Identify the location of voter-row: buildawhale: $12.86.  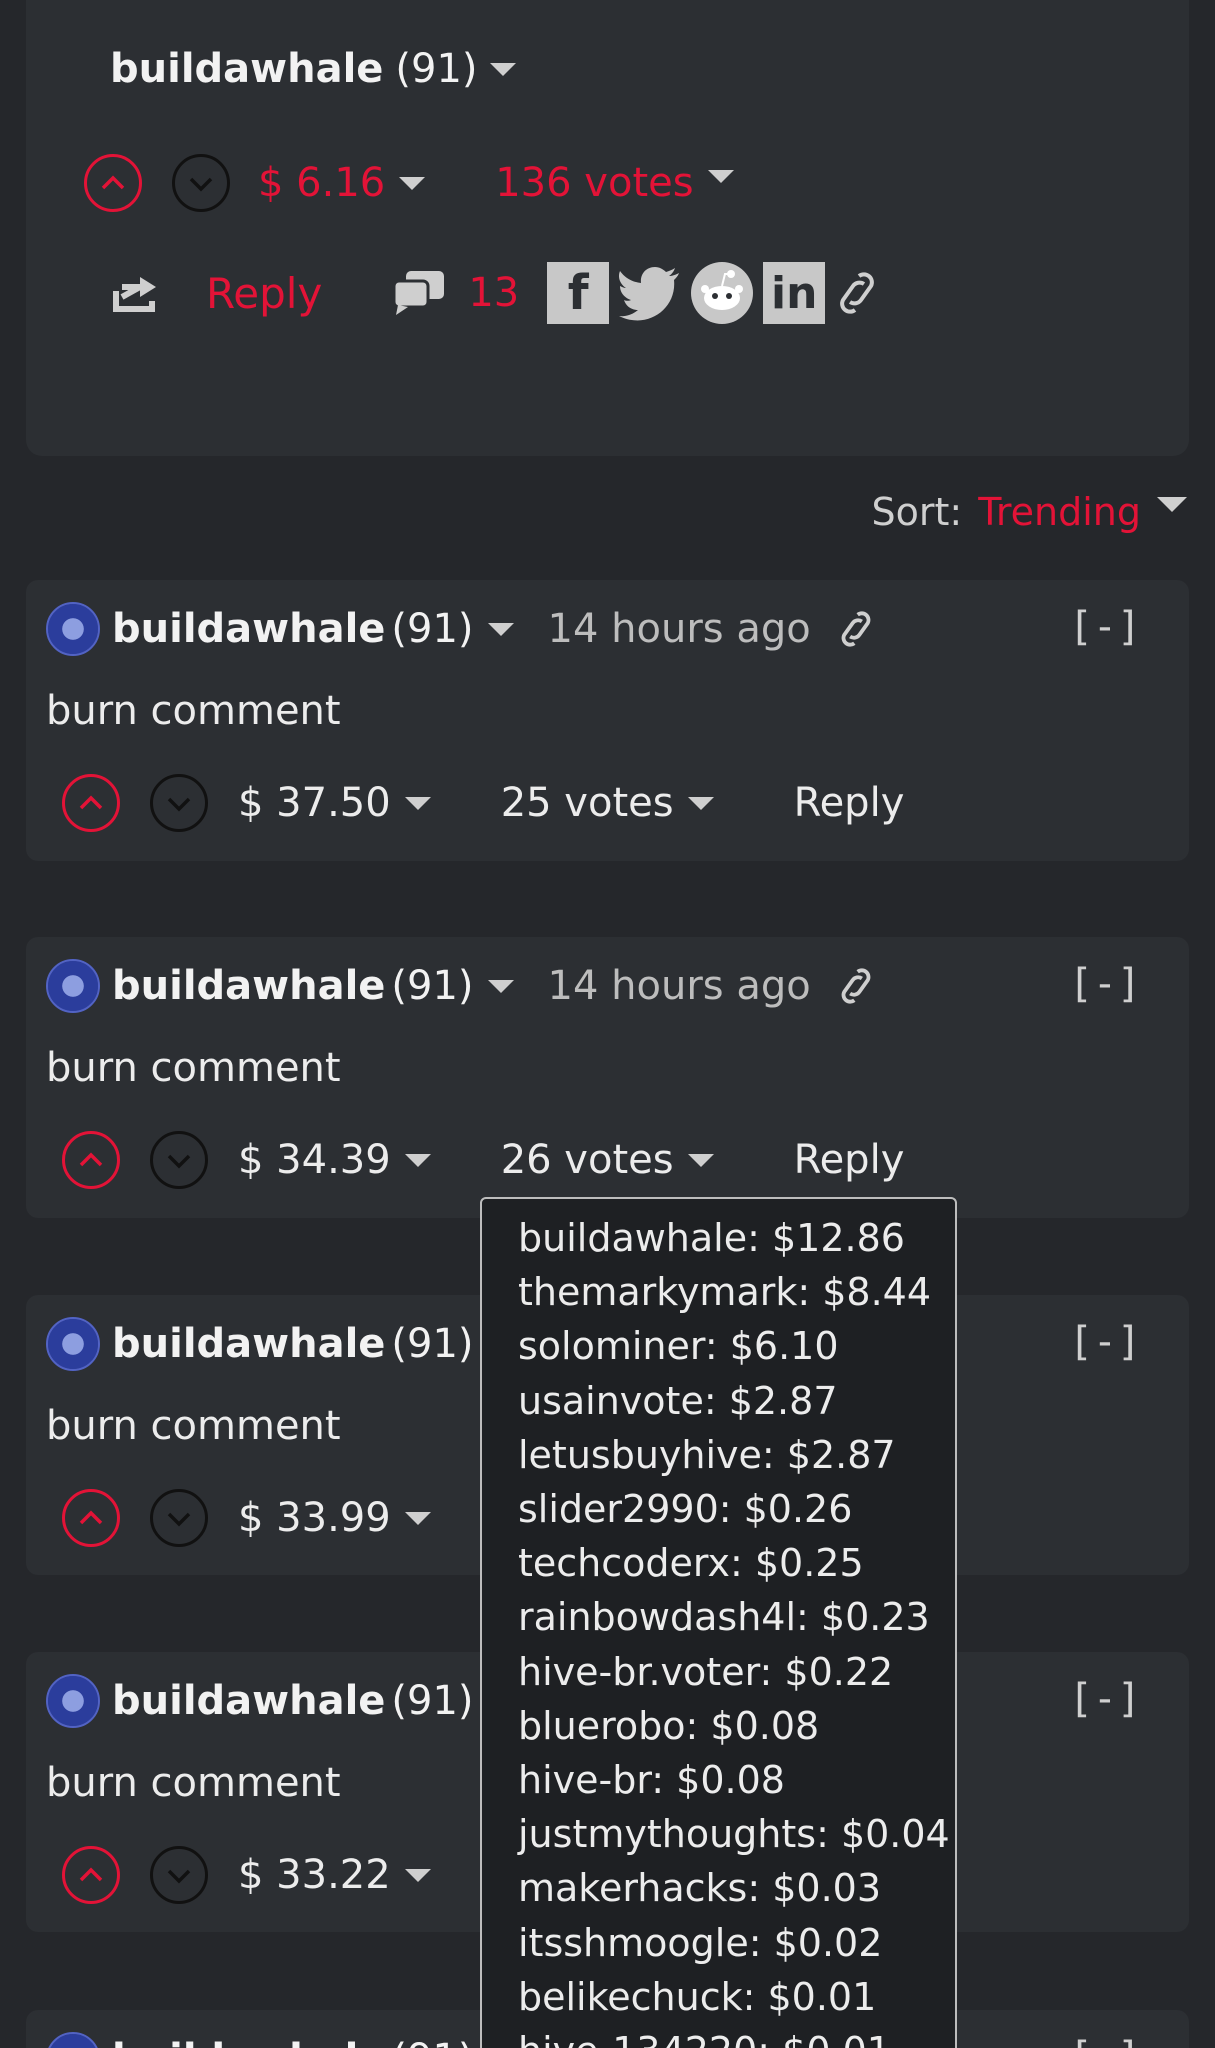
(711, 1238).